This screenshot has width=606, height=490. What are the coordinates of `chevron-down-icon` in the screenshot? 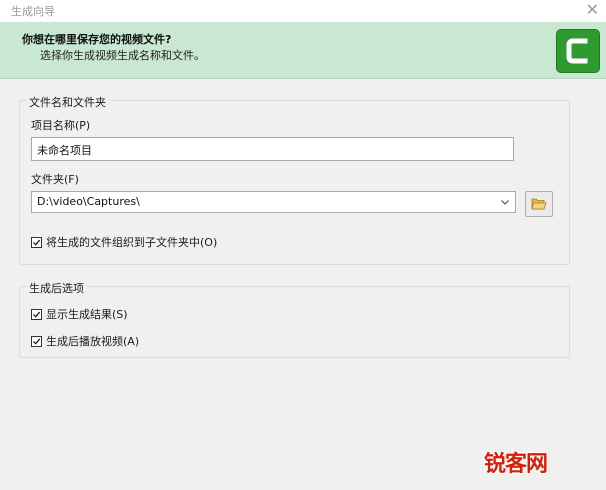 It's located at (505, 202).